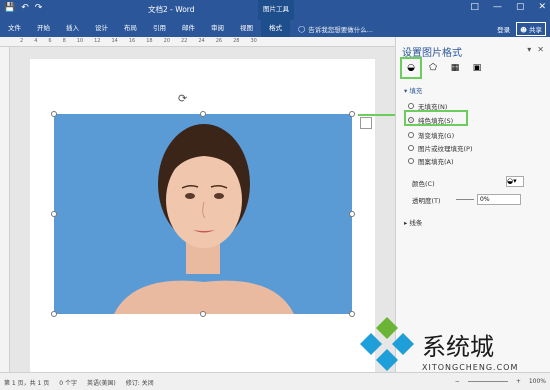 The width and height of the screenshot is (550, 390). Describe the element at coordinates (201, 41) in the screenshot. I see `ruler-number: 24` at that location.